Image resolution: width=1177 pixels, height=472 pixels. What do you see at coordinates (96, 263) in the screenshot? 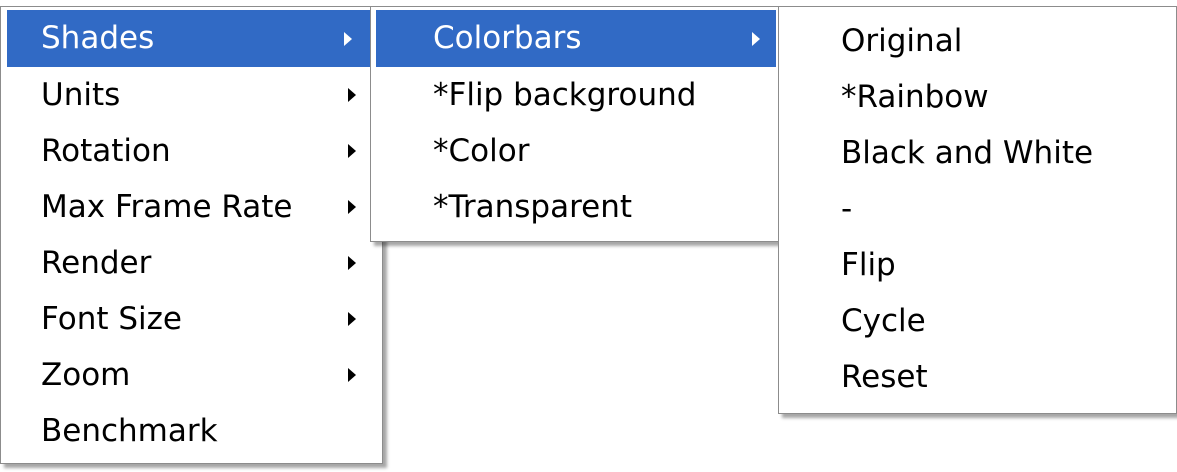
I see `menu-item-label: Render` at bounding box center [96, 263].